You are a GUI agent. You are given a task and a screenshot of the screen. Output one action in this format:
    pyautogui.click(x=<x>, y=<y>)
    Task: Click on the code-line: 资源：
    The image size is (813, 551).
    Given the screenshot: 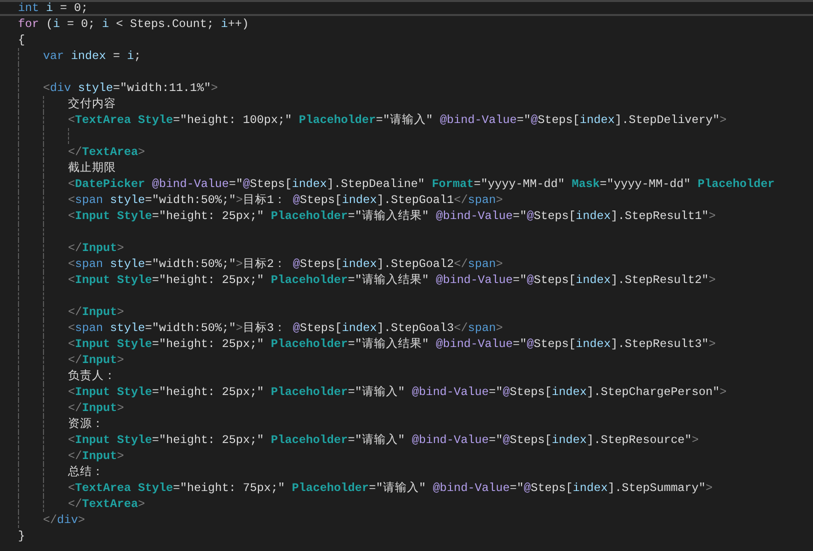 What is the action you would take?
    pyautogui.click(x=86, y=424)
    